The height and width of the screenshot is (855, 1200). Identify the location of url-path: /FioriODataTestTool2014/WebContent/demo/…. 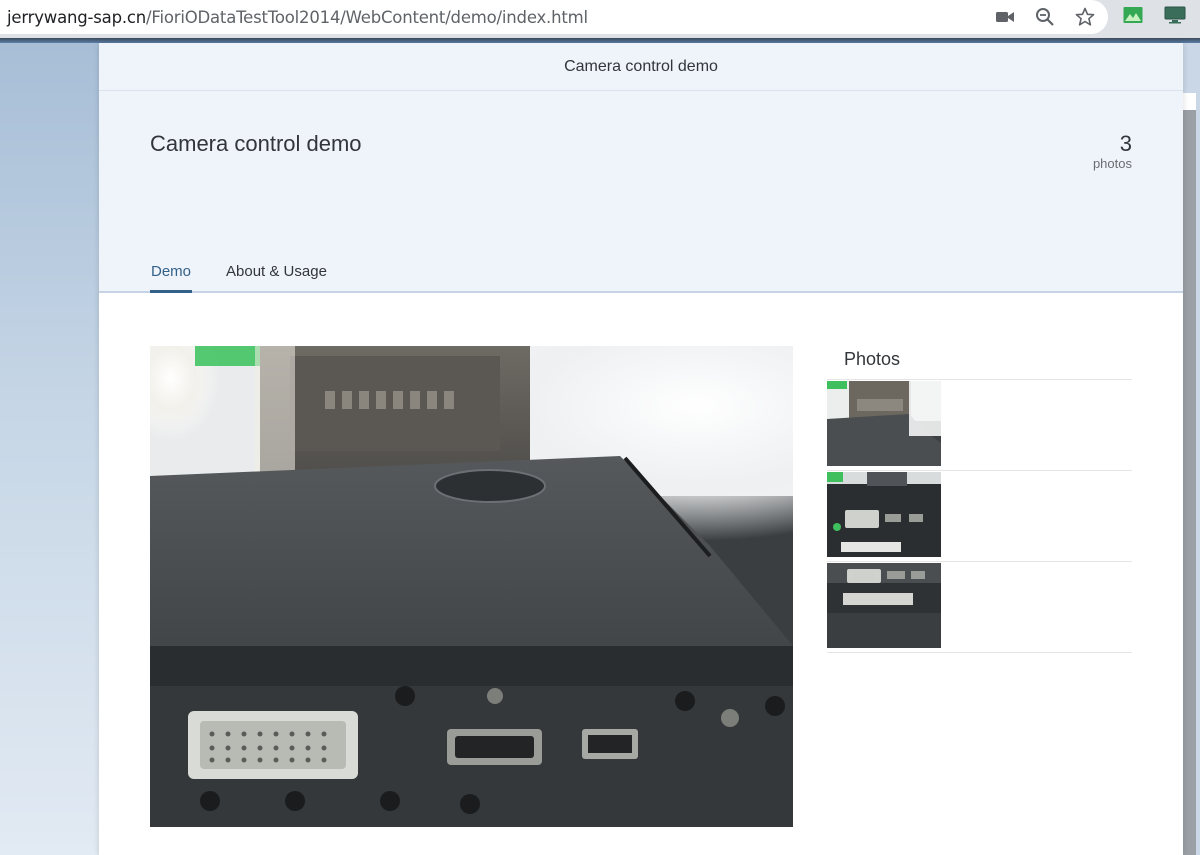
(367, 17).